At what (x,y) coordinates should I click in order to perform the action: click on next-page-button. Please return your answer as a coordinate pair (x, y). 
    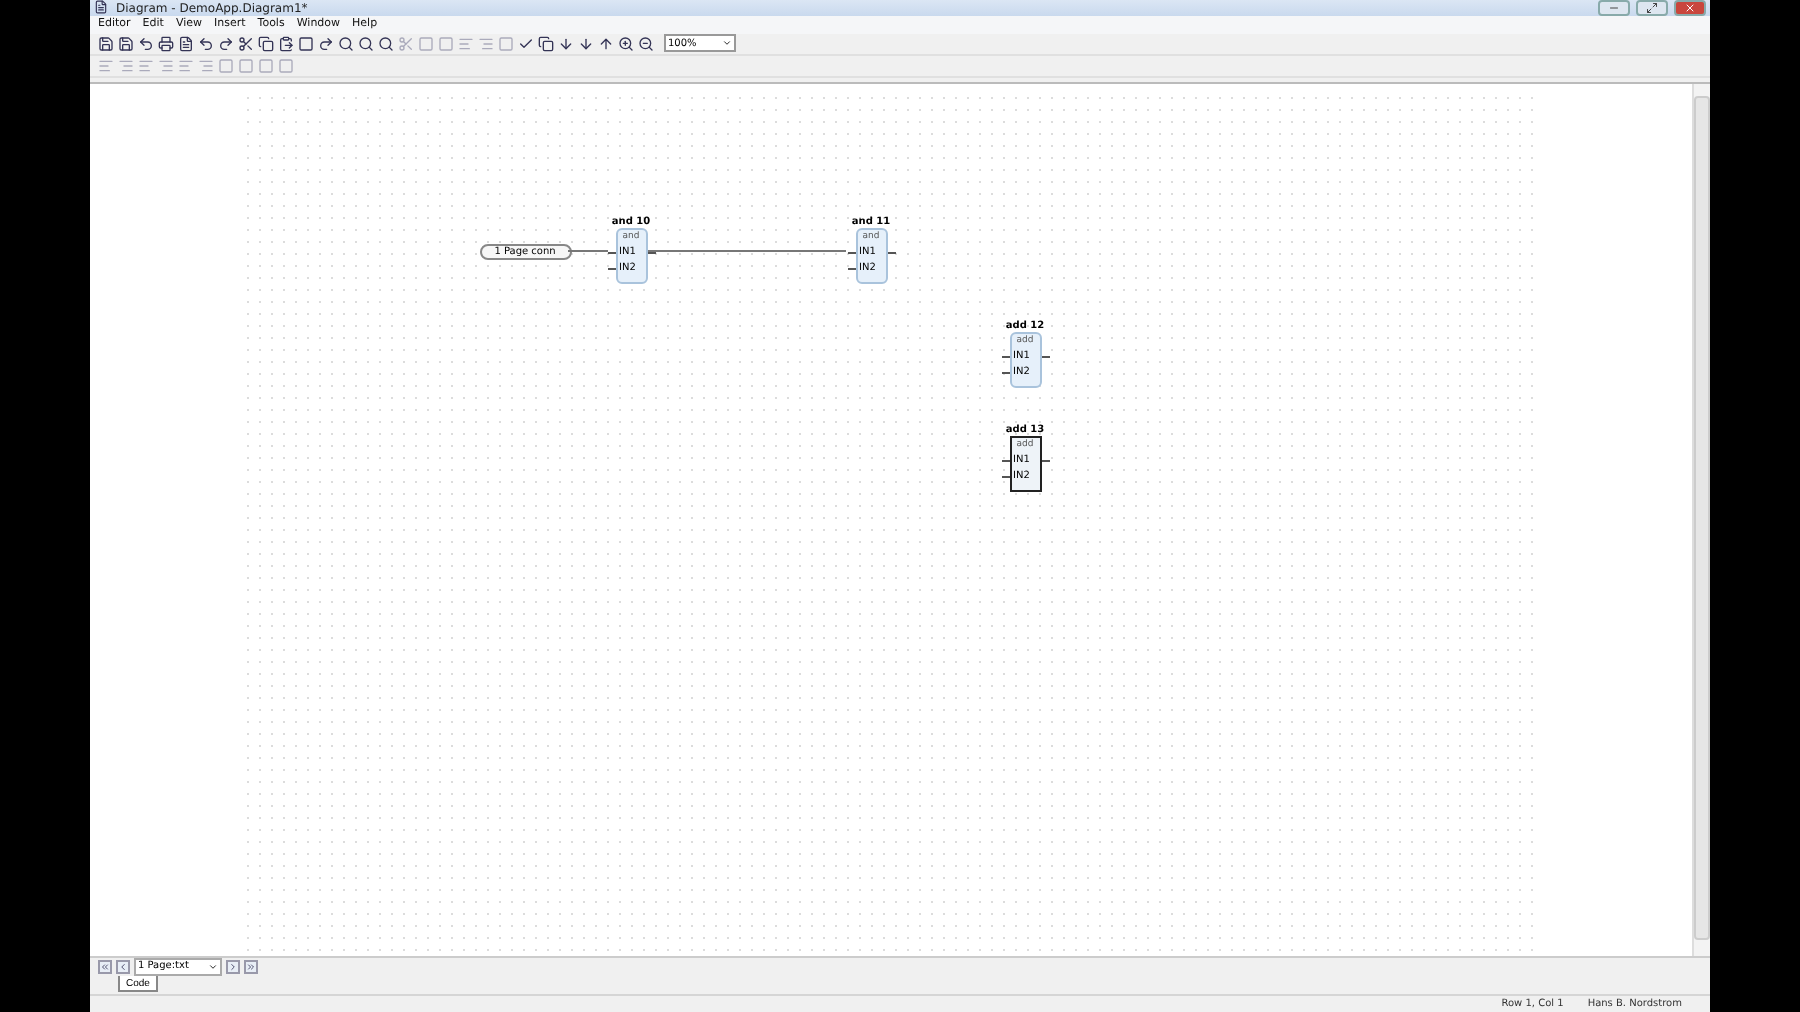
    Looking at the image, I should click on (233, 966).